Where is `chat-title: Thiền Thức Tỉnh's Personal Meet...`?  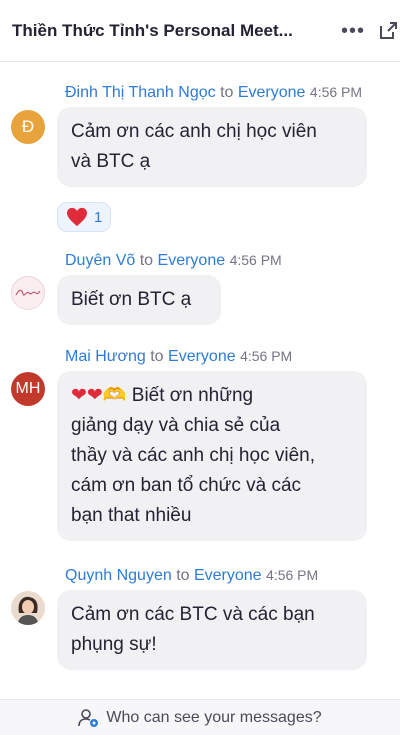 chat-title: Thiền Thức Tỉnh's Personal Meet... is located at coordinates (152, 30).